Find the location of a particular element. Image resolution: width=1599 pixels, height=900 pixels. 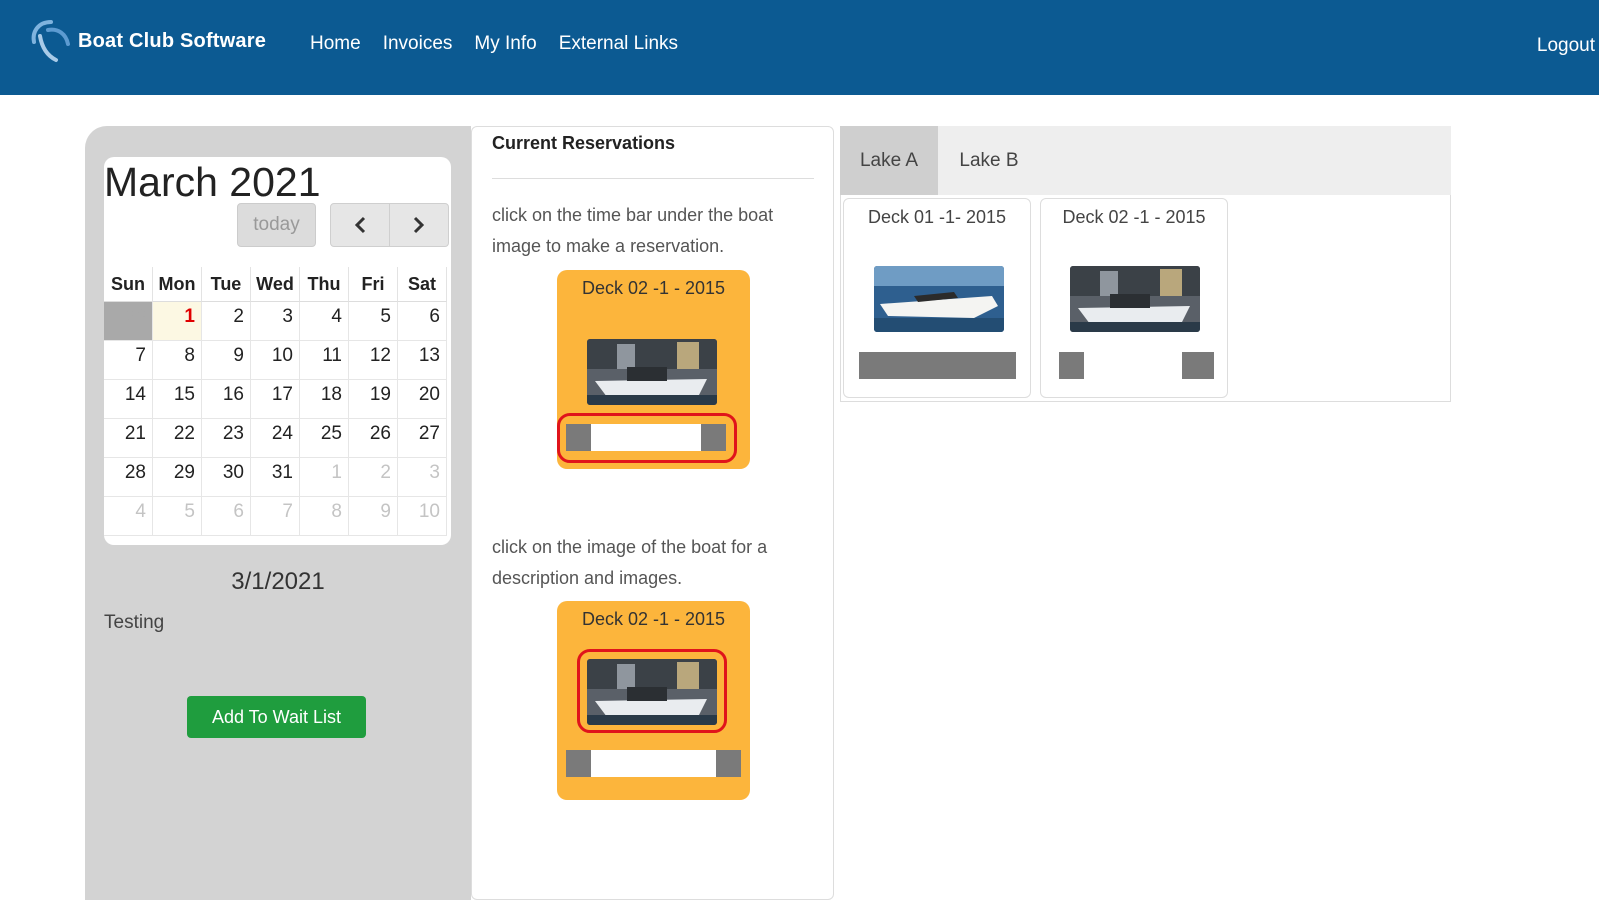

divider is located at coordinates (653, 178).